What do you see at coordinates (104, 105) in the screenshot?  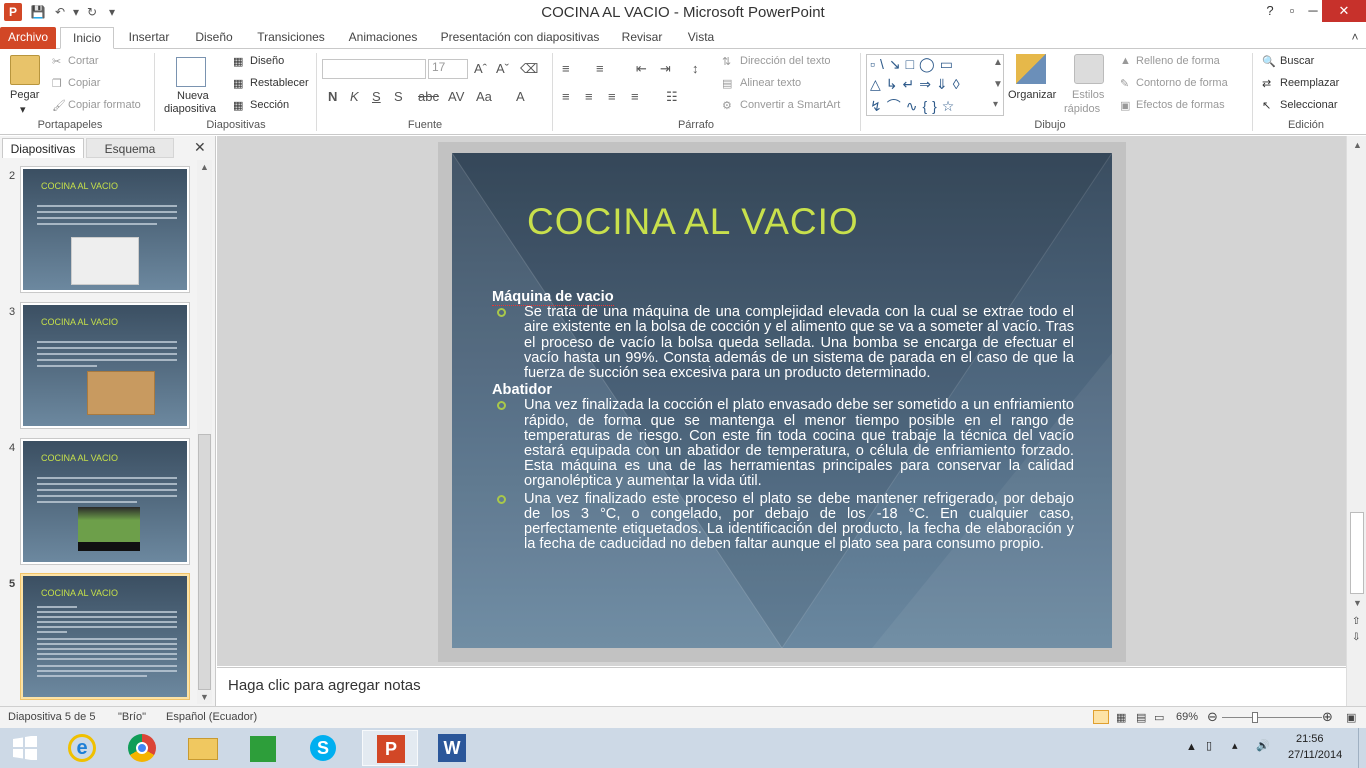 I see `format-painter-button: Copiar formato` at bounding box center [104, 105].